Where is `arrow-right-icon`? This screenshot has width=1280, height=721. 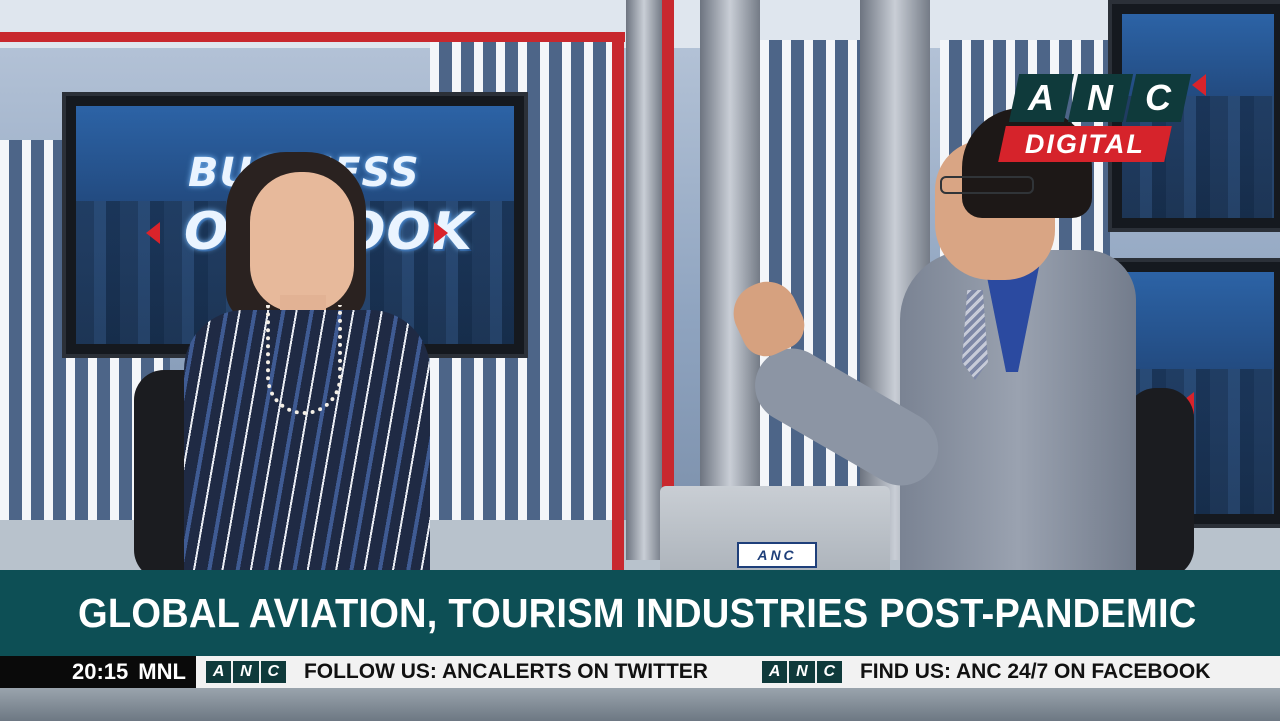 arrow-right-icon is located at coordinates (441, 233).